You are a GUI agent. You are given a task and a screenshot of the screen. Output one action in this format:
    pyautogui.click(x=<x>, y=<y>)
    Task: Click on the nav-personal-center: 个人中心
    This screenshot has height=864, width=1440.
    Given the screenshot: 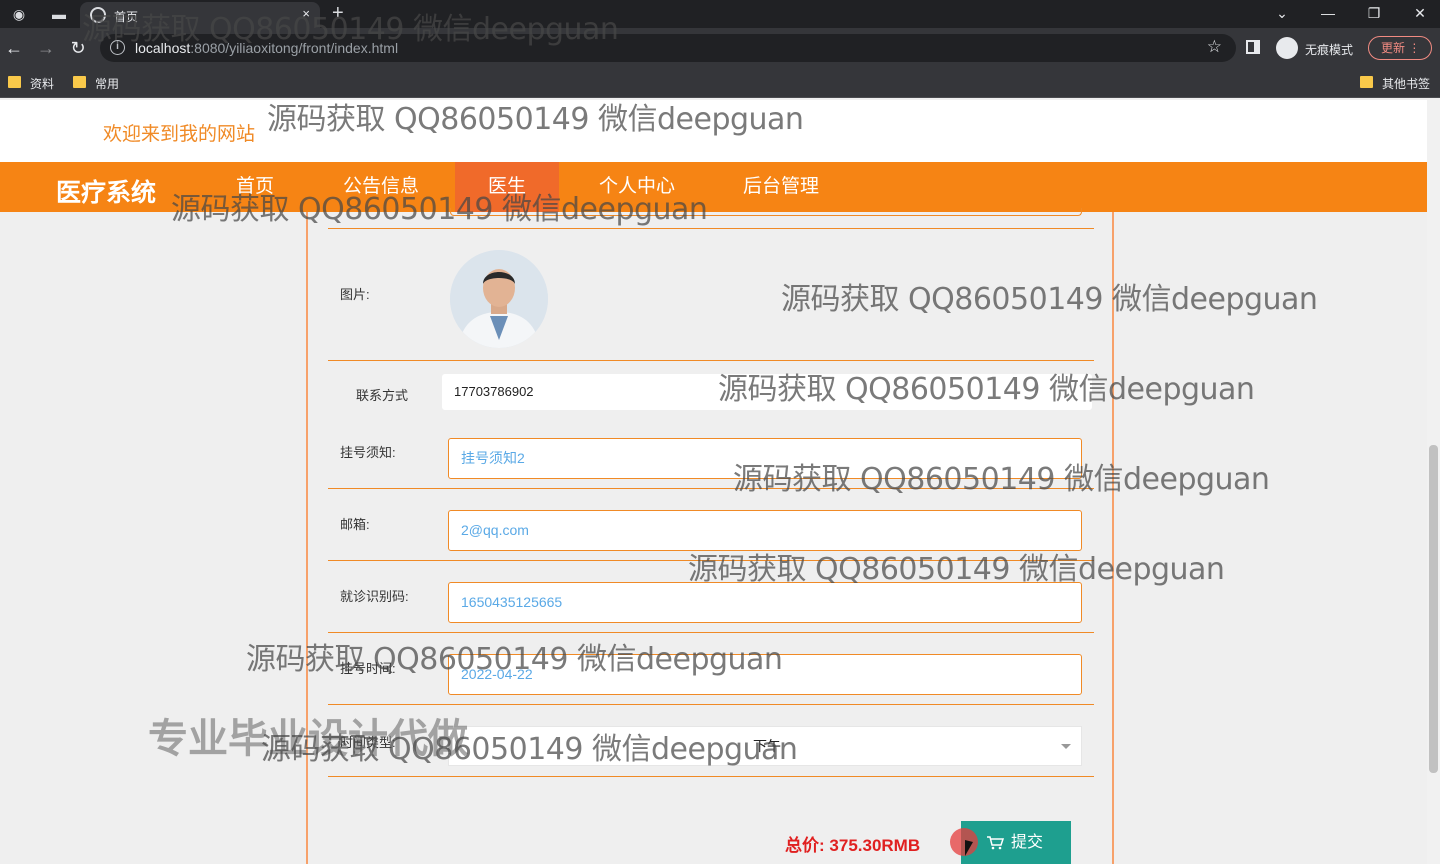 What is the action you would take?
    pyautogui.click(x=637, y=187)
    